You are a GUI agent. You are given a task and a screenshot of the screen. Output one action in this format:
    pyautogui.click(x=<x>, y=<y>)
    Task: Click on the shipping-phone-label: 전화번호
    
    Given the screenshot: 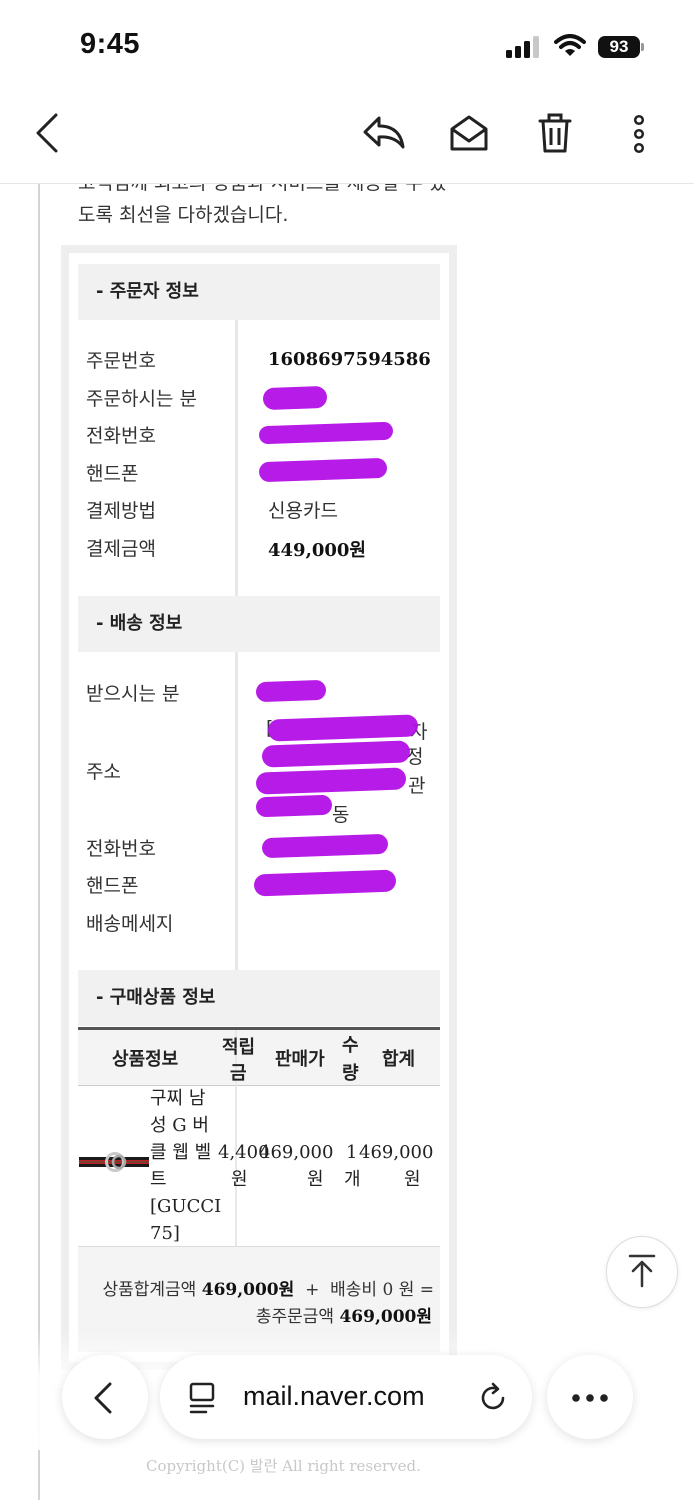 What is the action you would take?
    pyautogui.click(x=121, y=849)
    